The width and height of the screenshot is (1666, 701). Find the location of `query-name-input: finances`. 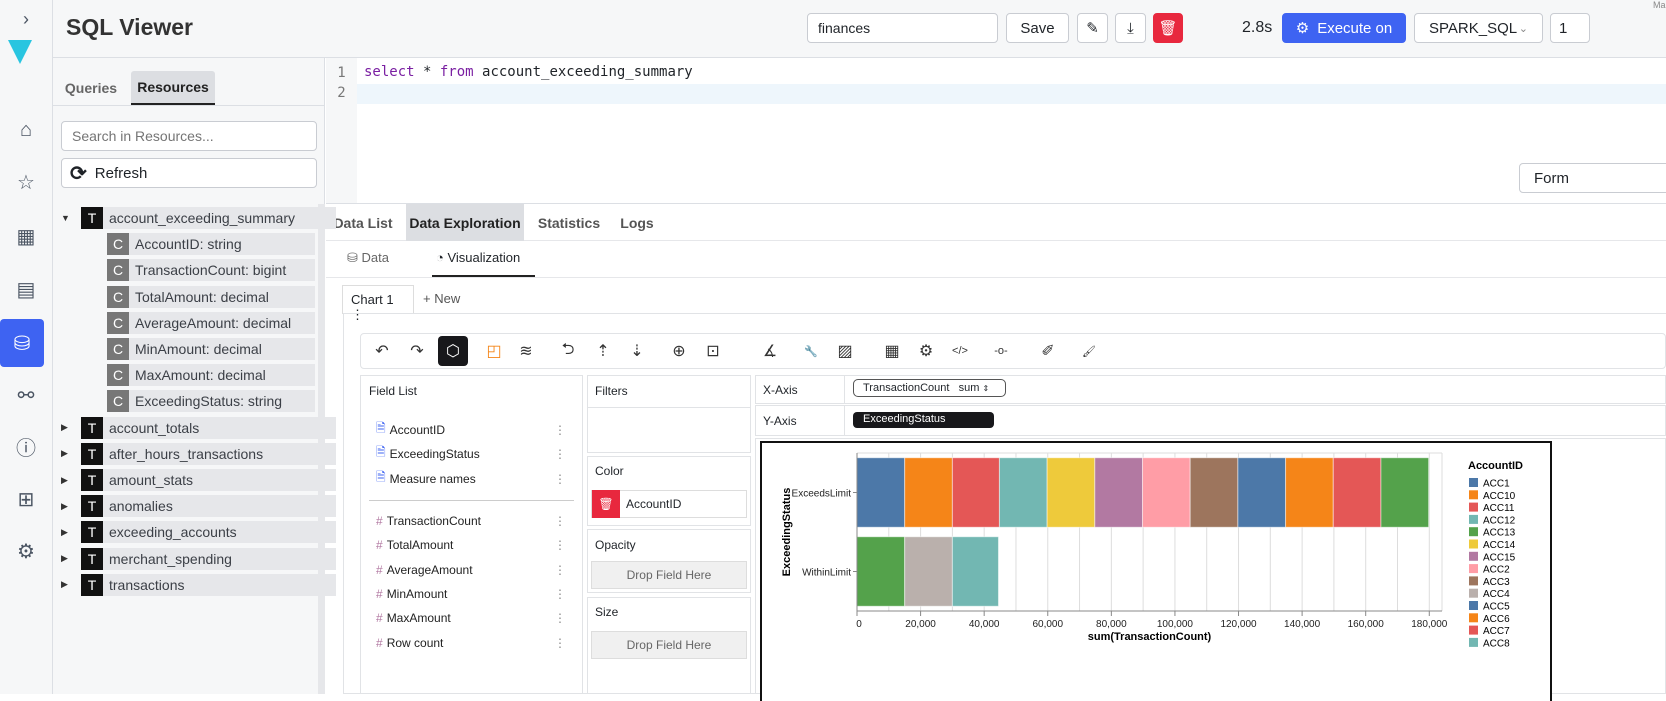

query-name-input: finances is located at coordinates (902, 28).